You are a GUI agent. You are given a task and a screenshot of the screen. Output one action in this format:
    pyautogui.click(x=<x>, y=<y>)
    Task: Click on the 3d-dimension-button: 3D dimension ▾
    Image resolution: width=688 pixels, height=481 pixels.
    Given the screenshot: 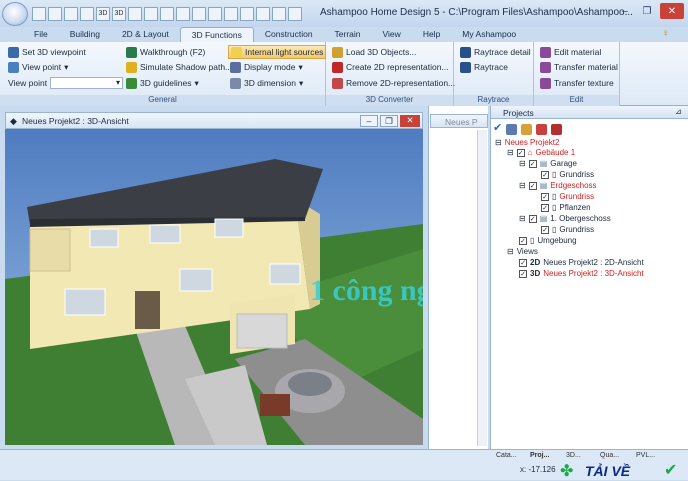 What is the action you would take?
    pyautogui.click(x=266, y=83)
    